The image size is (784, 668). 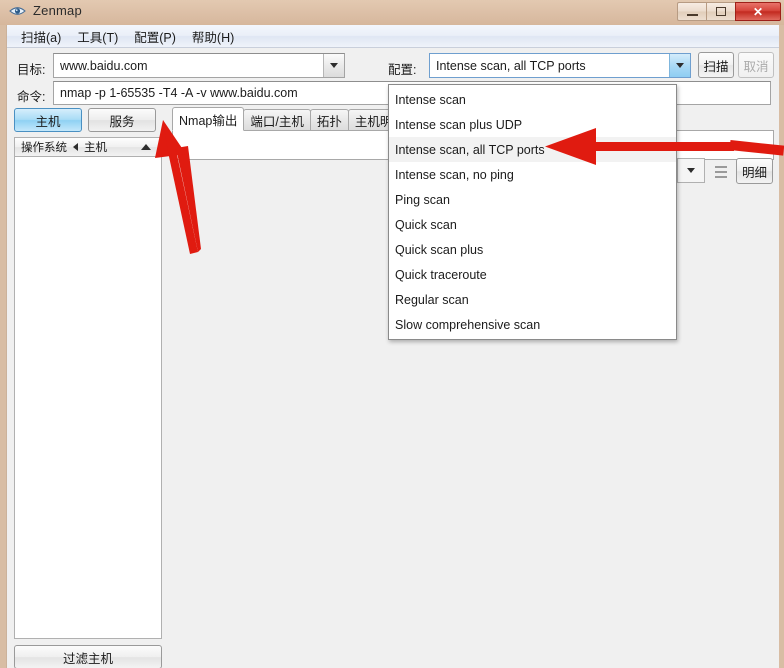 I want to click on target-combo: www.baidu.com, so click(x=199, y=65).